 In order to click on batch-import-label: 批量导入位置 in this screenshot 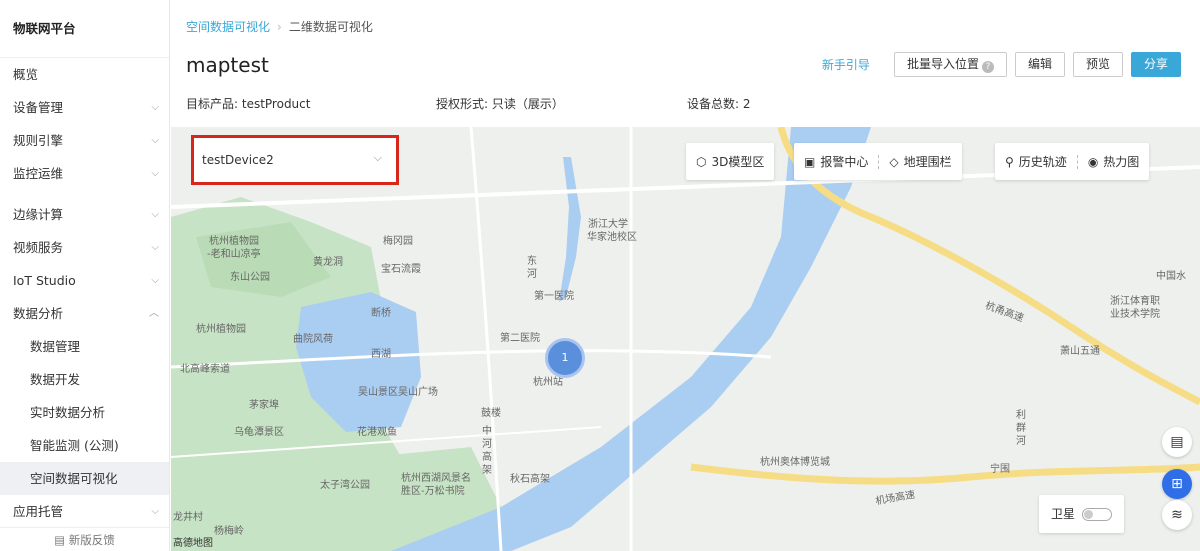, I will do `click(942, 64)`.